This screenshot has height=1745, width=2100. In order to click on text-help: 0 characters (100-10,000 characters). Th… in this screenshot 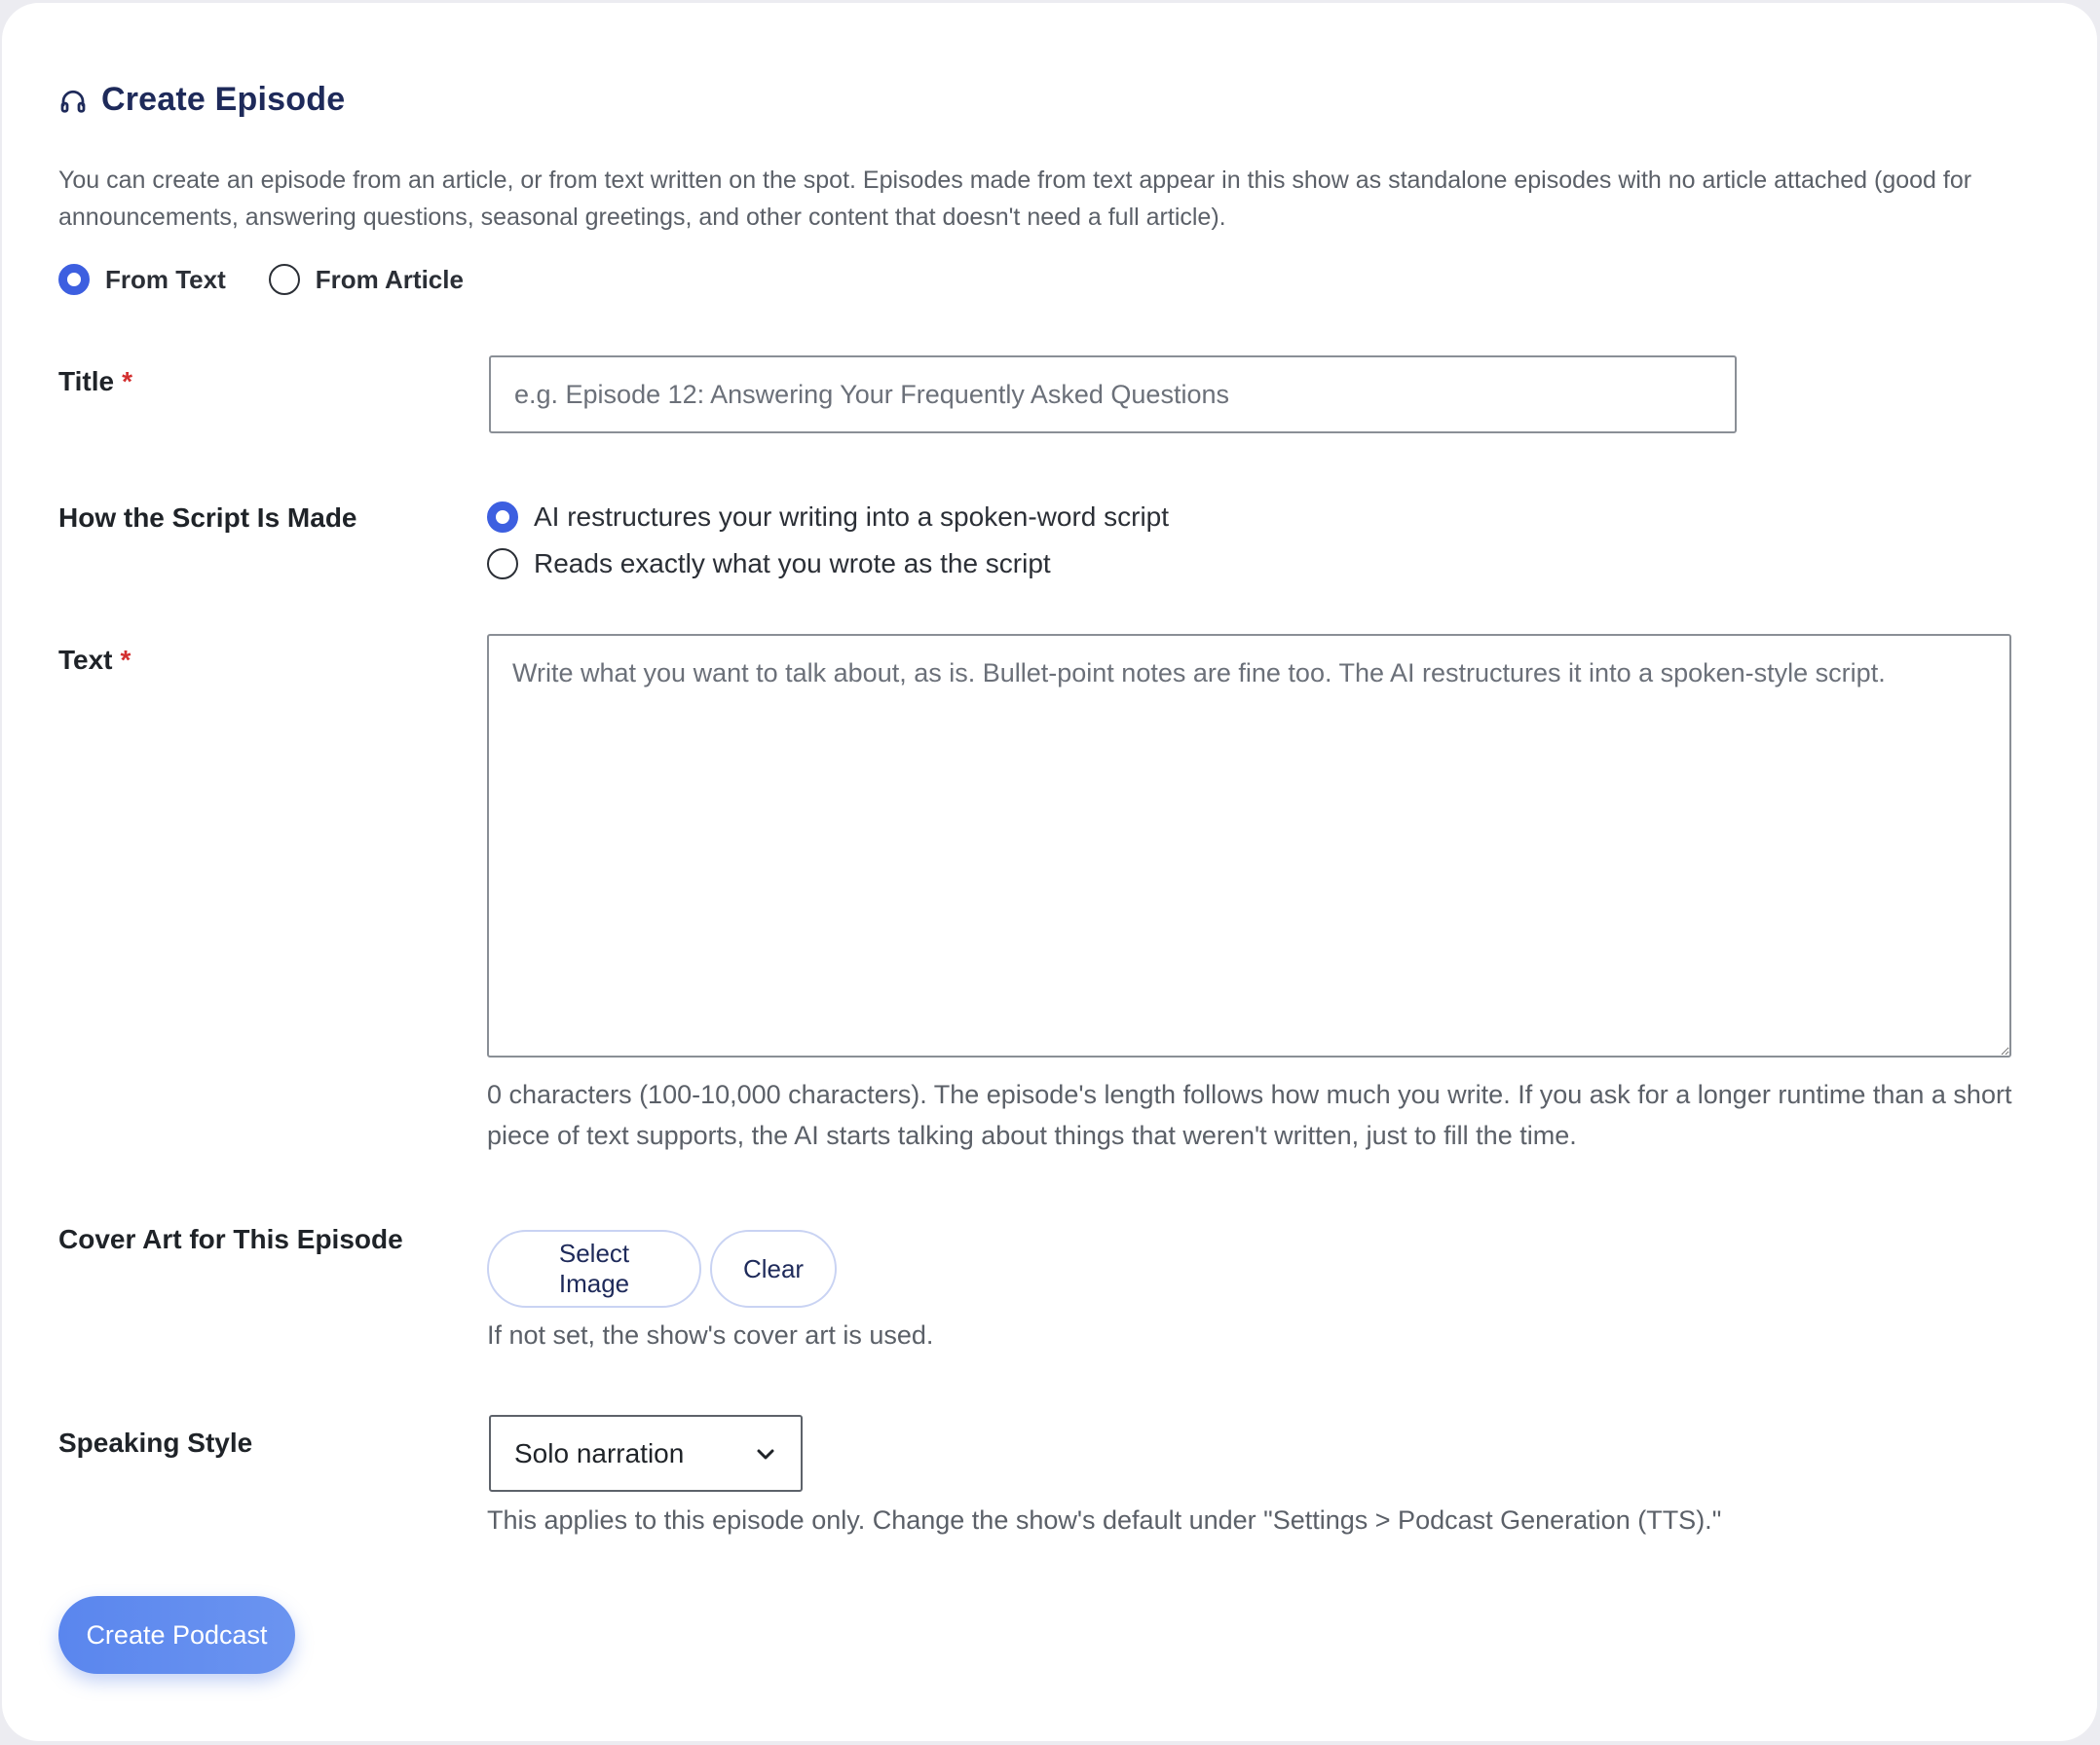, I will do `click(1249, 1115)`.